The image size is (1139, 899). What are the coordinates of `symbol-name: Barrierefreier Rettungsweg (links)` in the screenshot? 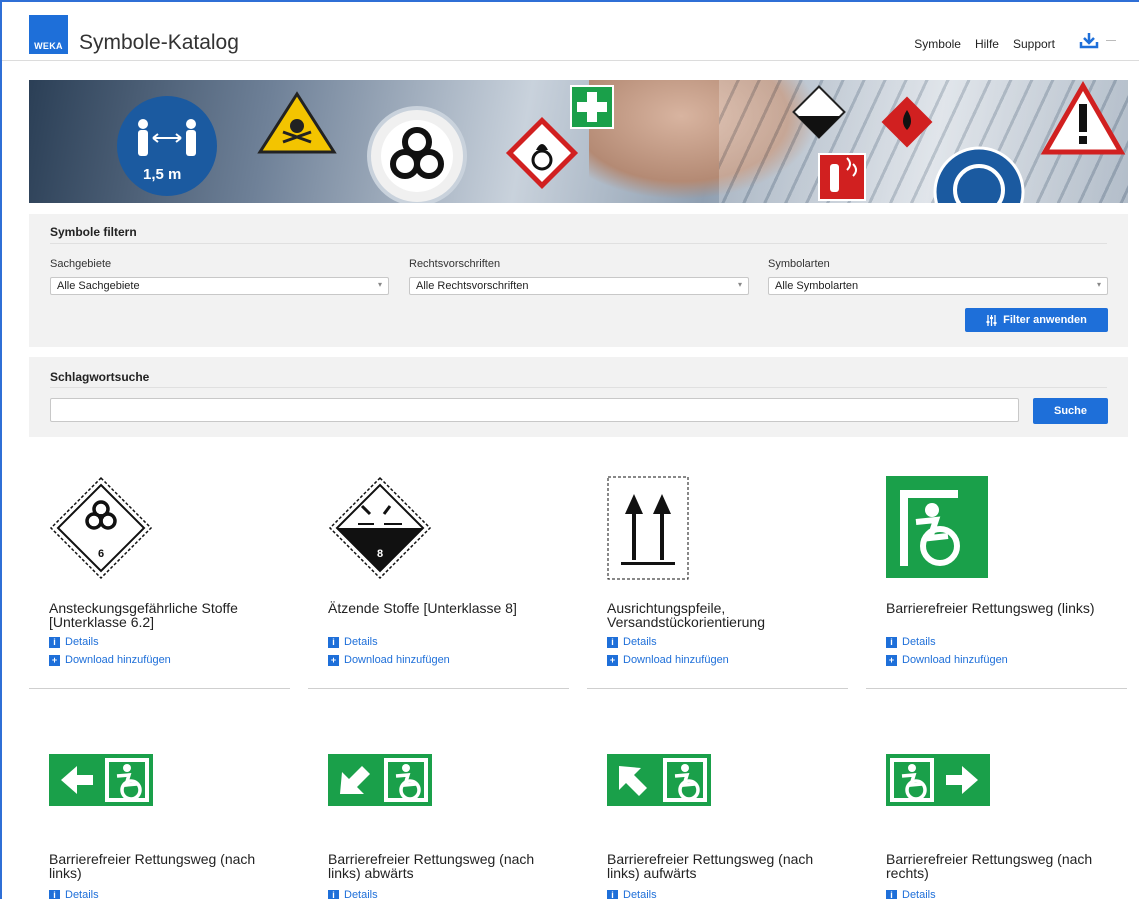 It's located at (1006, 608).